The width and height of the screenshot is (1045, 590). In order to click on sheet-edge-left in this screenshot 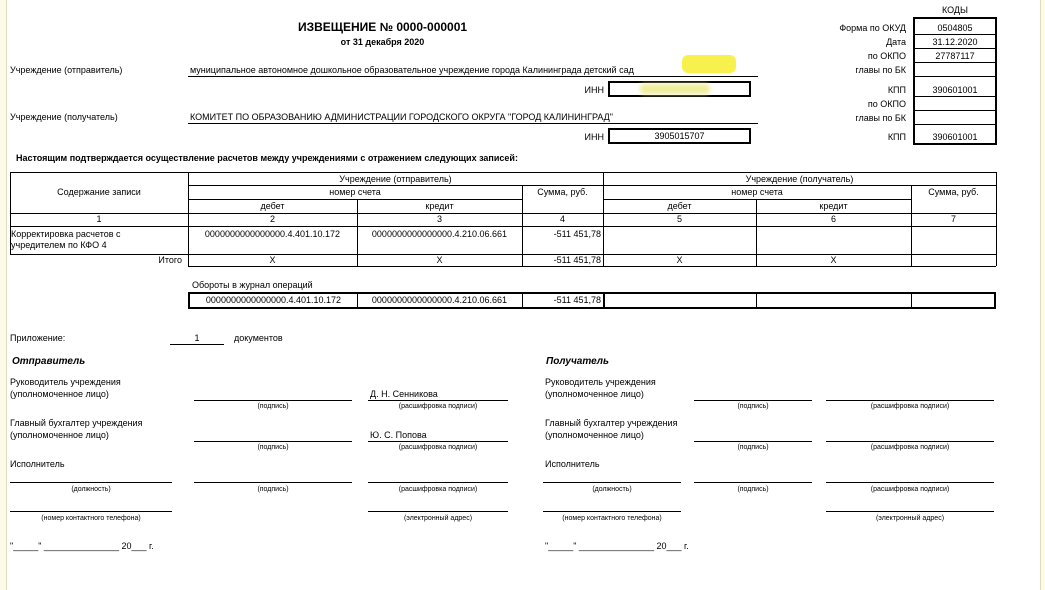, I will do `click(3, 295)`.